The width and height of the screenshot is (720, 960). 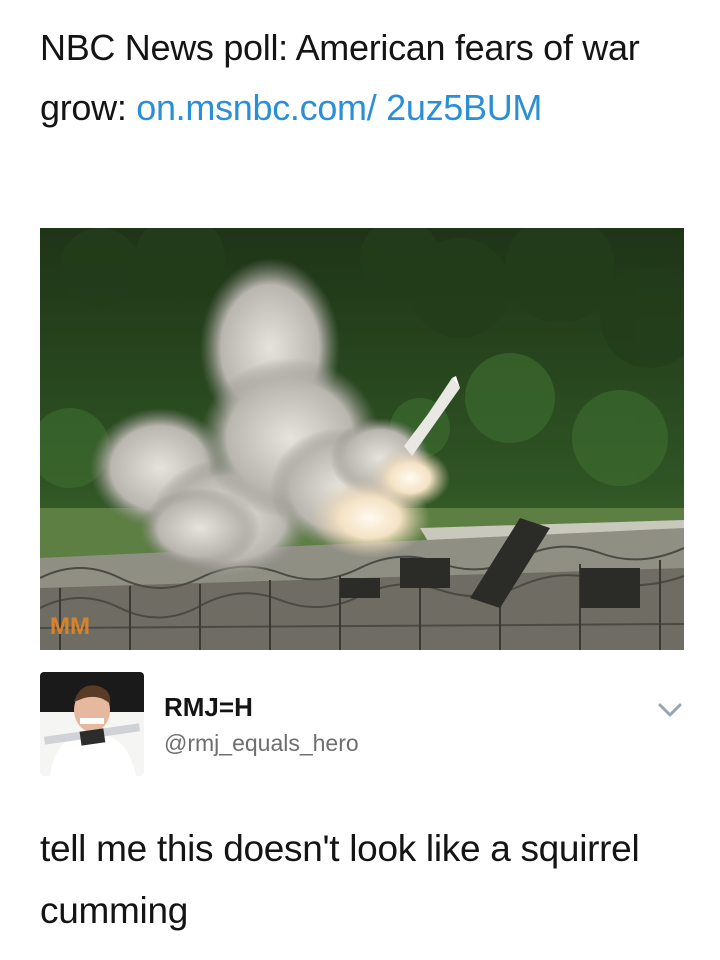 I want to click on avatar, so click(x=92, y=724).